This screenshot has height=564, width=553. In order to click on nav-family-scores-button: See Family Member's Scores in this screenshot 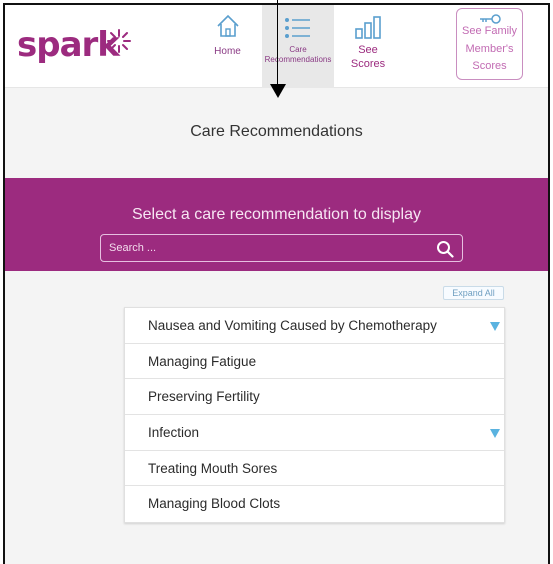, I will do `click(489, 44)`.